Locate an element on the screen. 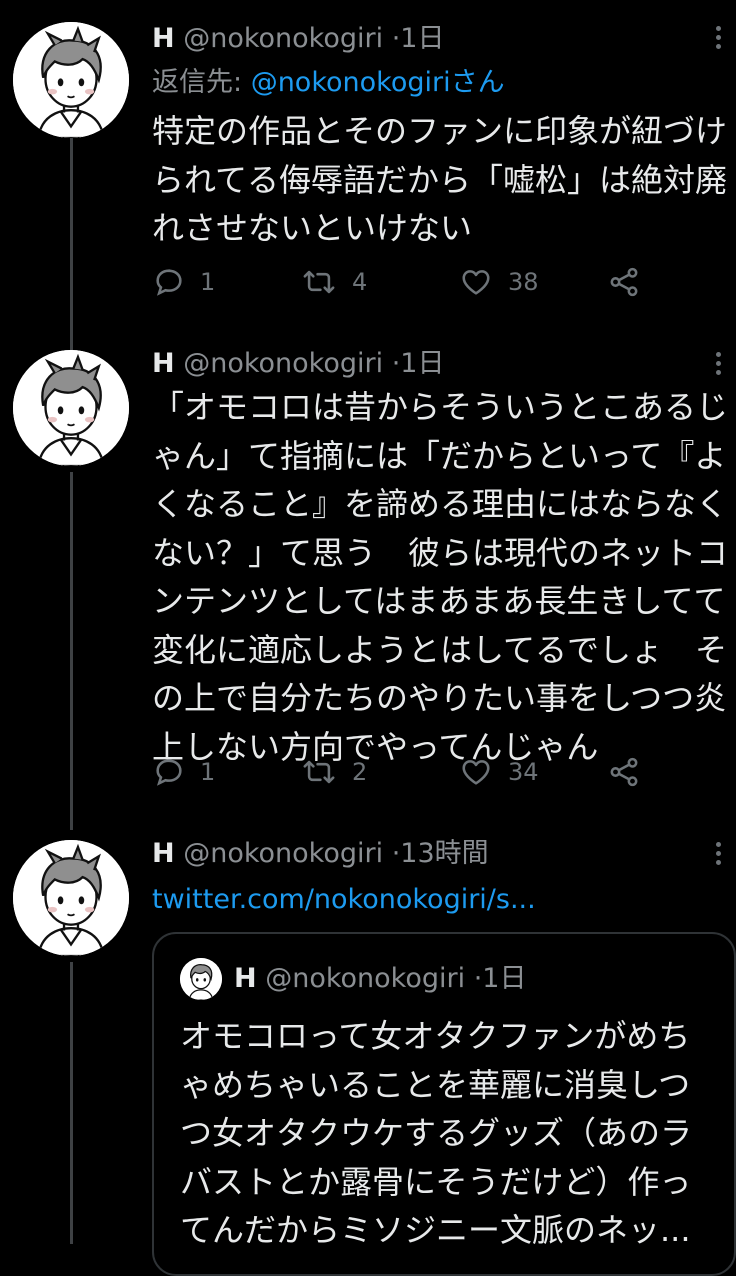 The image size is (736, 1276). retweet-button: 2 is located at coordinates (333, 772).